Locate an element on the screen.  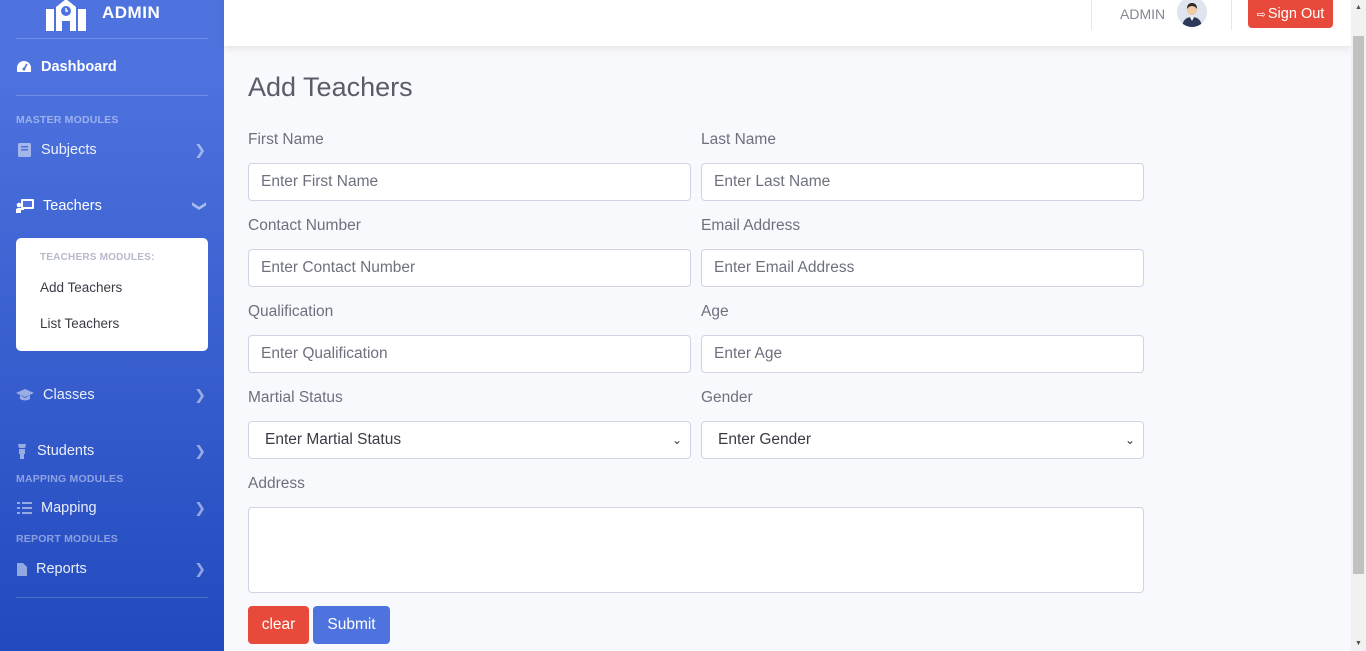
last-name-placeholder: Enter Last Name is located at coordinates (772, 181).